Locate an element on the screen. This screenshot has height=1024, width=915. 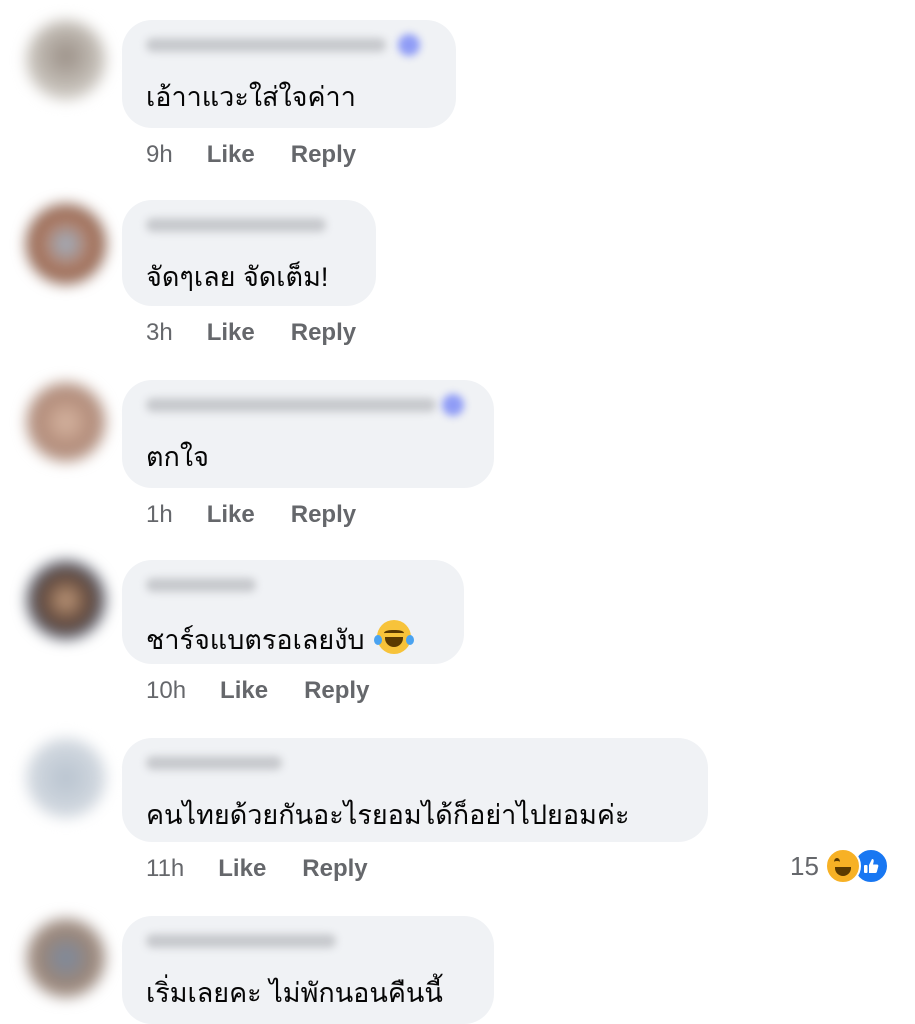
comment-text: เอ้าาแวะใส่ใจค่าา is located at coordinates (251, 97).